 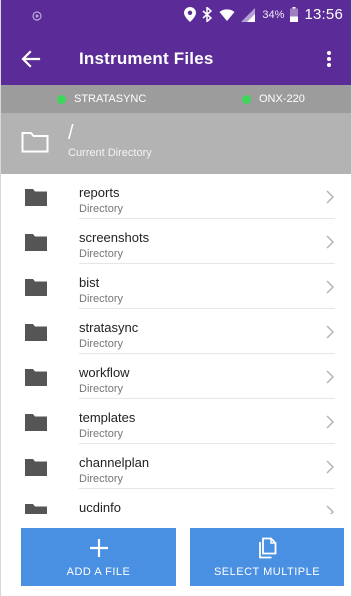 I want to click on location-pin-icon, so click(x=190, y=14).